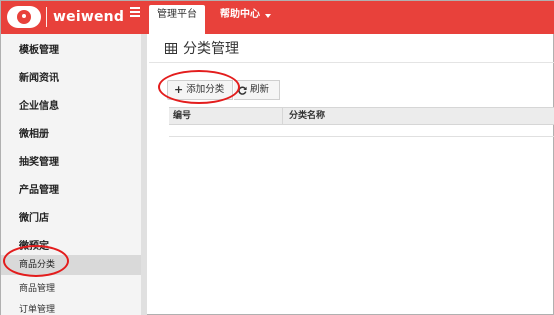  What do you see at coordinates (226, 116) in the screenshot?
I see `column-header-id: 编号` at bounding box center [226, 116].